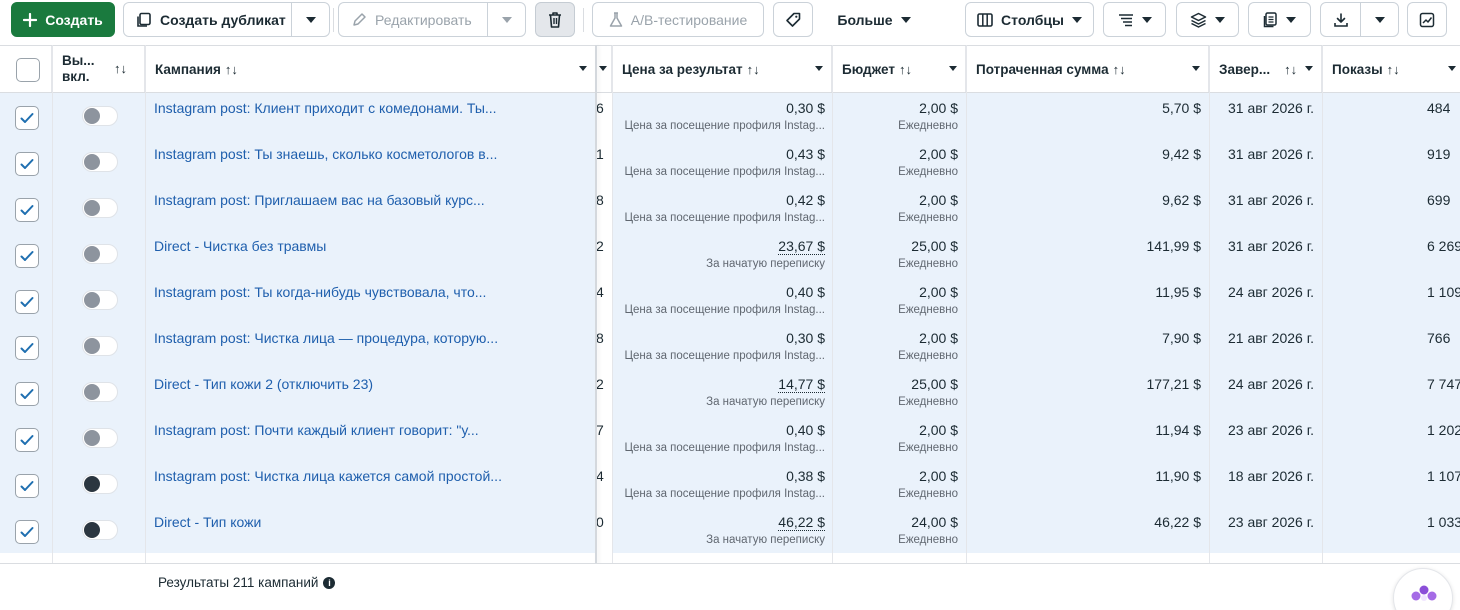 This screenshot has width=1460, height=610. I want to click on tag-button, so click(793, 19).